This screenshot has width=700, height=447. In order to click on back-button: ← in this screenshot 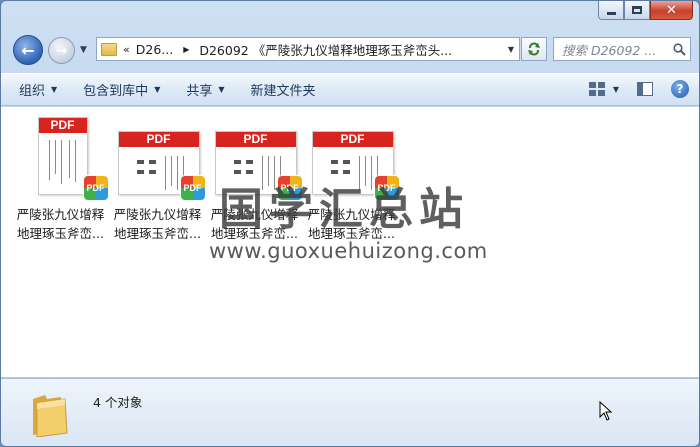, I will do `click(28, 50)`.